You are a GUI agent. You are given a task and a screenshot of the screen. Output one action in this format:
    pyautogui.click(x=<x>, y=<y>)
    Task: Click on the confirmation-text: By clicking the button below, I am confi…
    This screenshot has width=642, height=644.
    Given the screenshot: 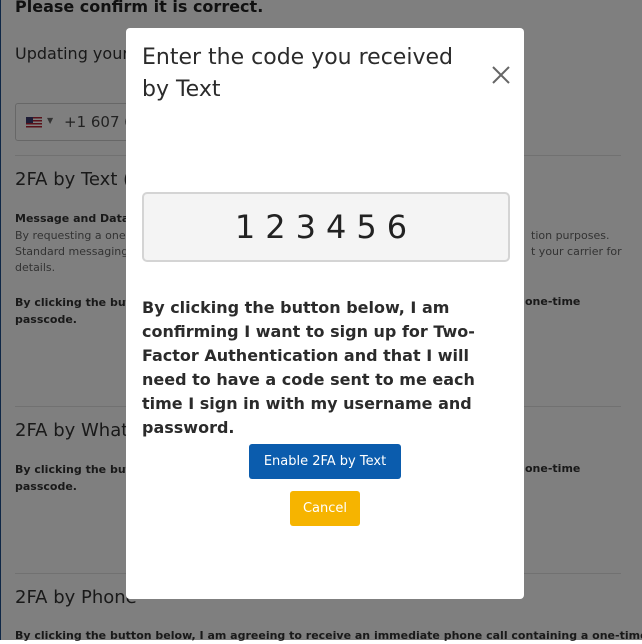 What is the action you would take?
    pyautogui.click(x=308, y=367)
    